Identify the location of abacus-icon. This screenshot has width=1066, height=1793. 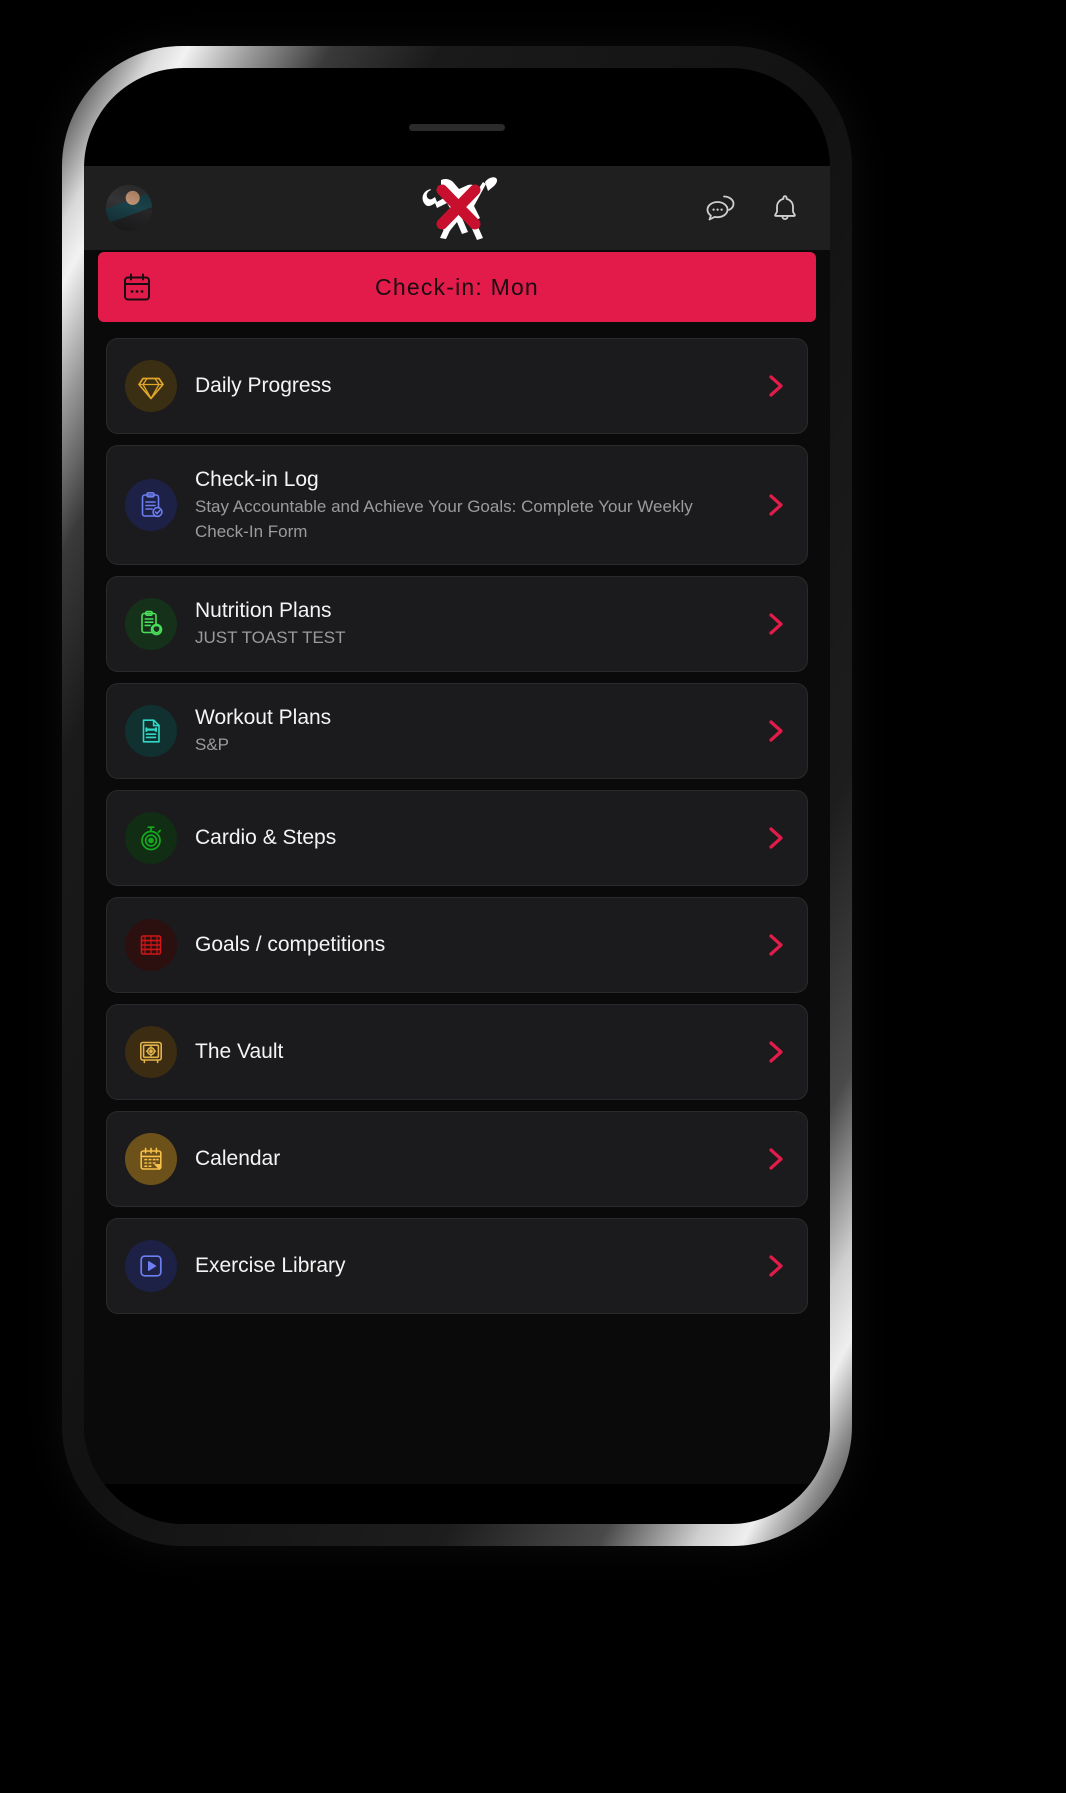
(151, 945).